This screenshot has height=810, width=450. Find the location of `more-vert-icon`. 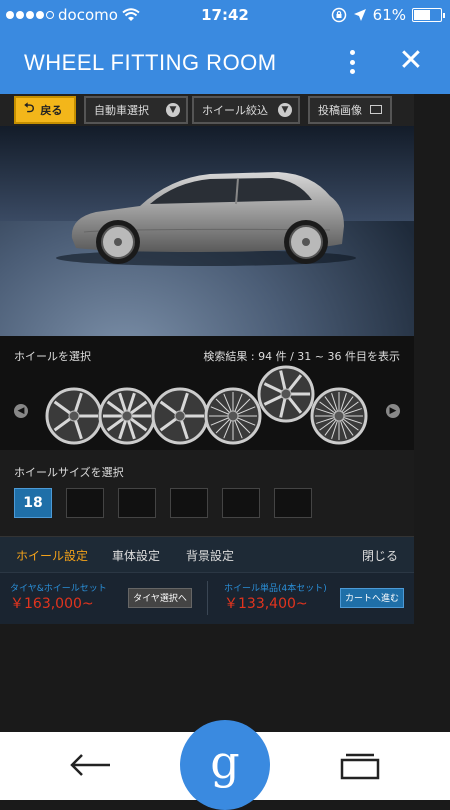

more-vert-icon is located at coordinates (352, 62).